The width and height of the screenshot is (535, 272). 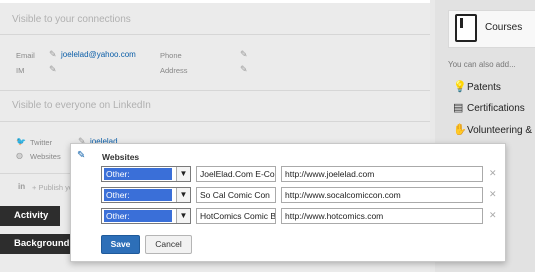 What do you see at coordinates (81, 105) in the screenshot?
I see `public-section-title: Visible to everyone on LinkedIn` at bounding box center [81, 105].